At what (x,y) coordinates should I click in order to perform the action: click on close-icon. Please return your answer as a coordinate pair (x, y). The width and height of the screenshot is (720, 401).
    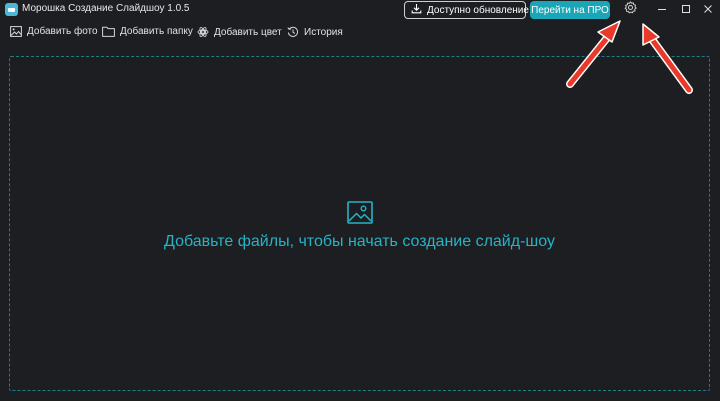
    Looking at the image, I should click on (708, 10).